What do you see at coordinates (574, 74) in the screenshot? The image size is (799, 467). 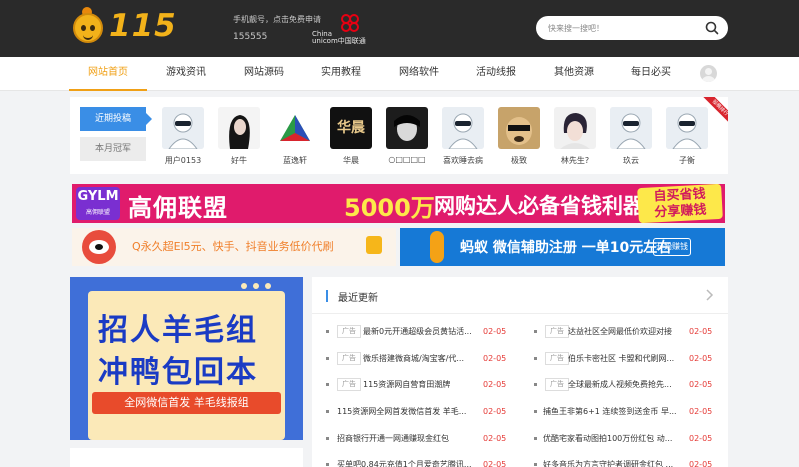 I see `nav-item-other: 其他资源` at bounding box center [574, 74].